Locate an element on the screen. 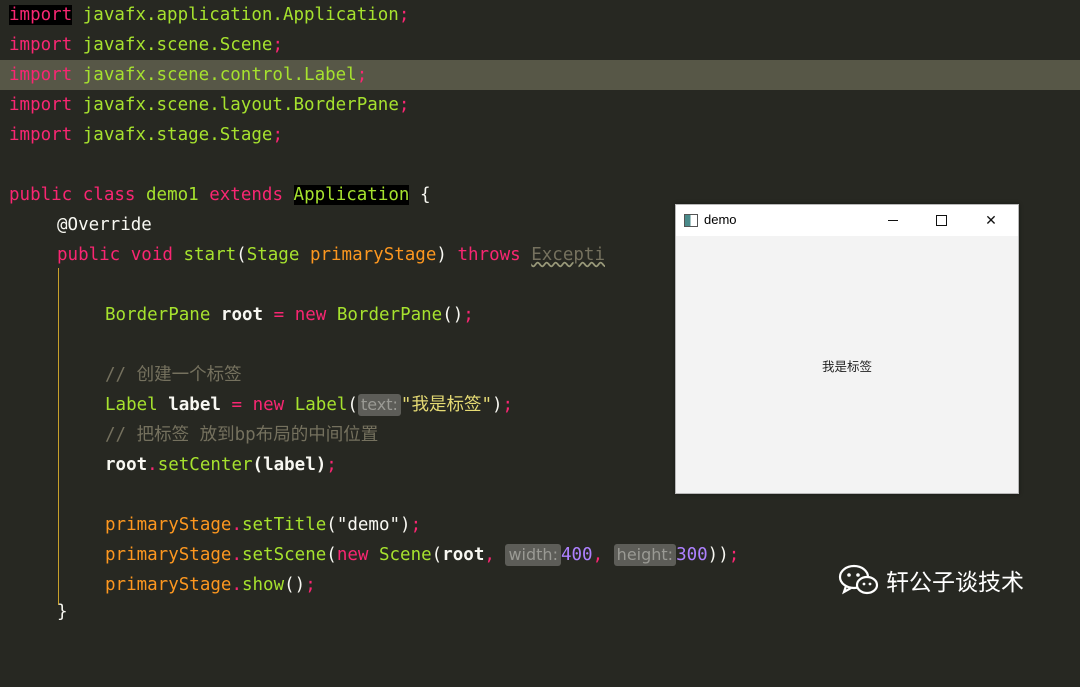 The height and width of the screenshot is (687, 1080). package-path: .scene.control. is located at coordinates (225, 75).